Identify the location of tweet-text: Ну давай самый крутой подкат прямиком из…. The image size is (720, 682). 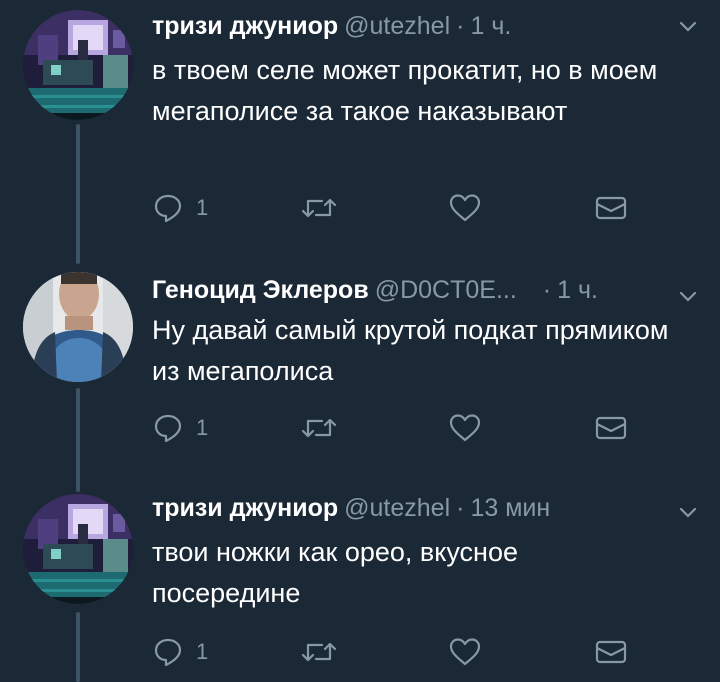
(410, 350).